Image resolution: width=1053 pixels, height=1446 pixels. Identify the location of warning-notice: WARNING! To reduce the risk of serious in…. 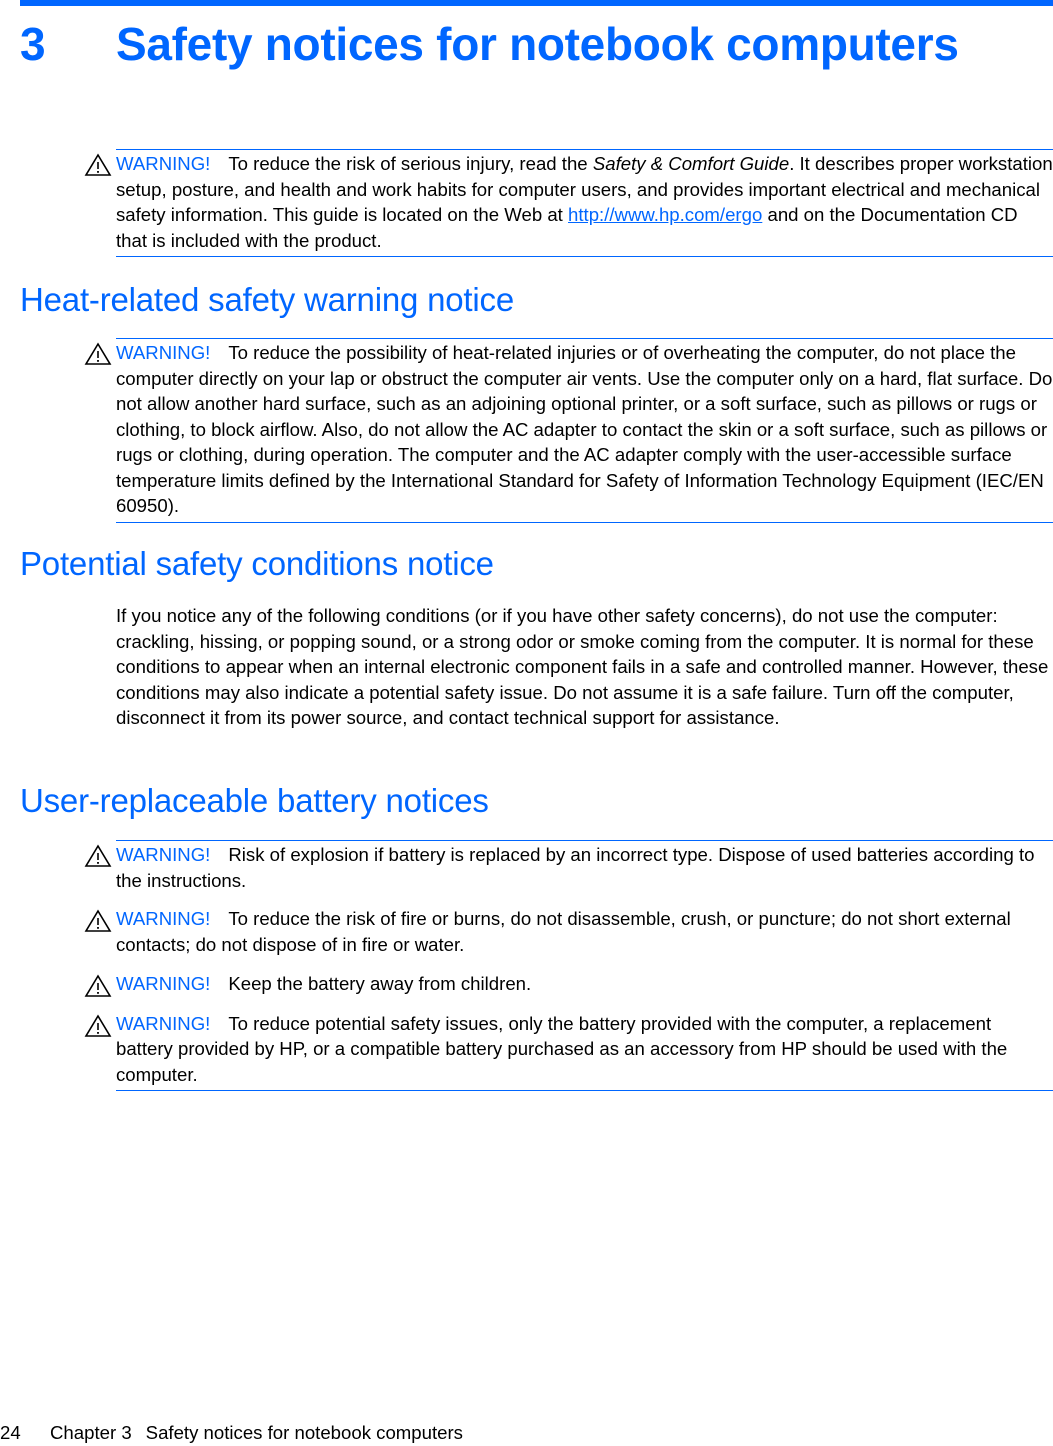
(568, 201).